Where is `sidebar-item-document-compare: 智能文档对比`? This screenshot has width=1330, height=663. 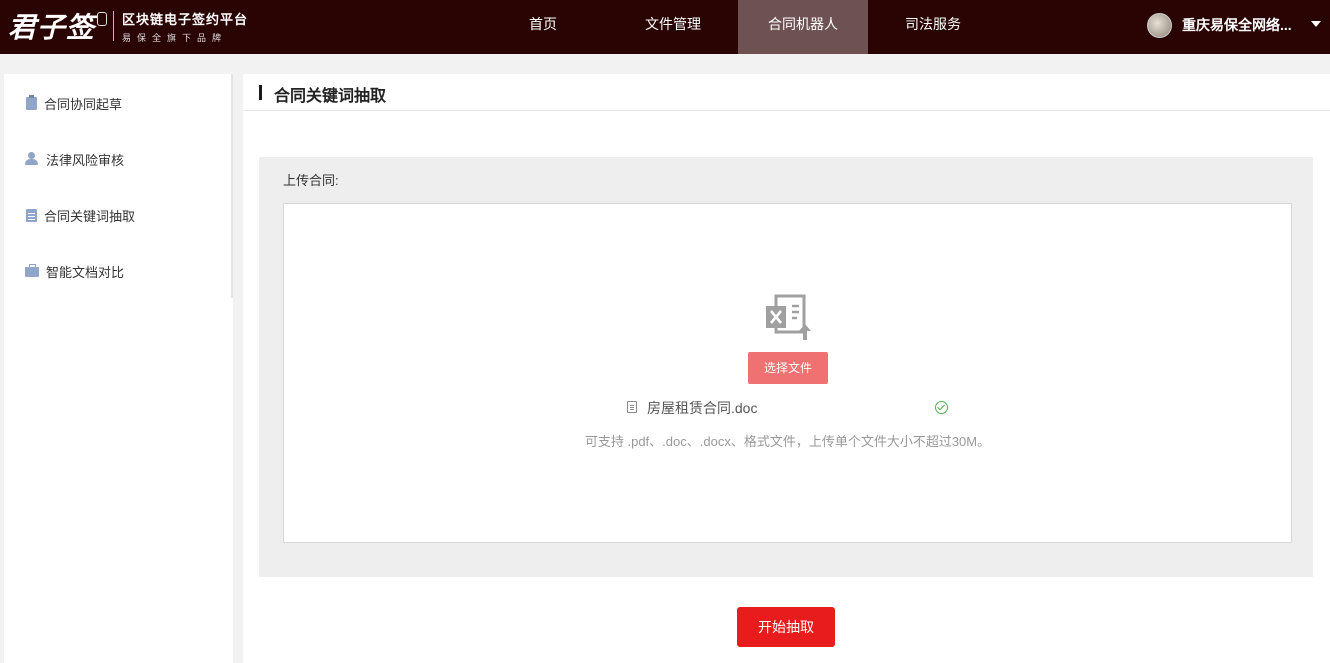
sidebar-item-document-compare: 智能文档对比 is located at coordinates (64, 271).